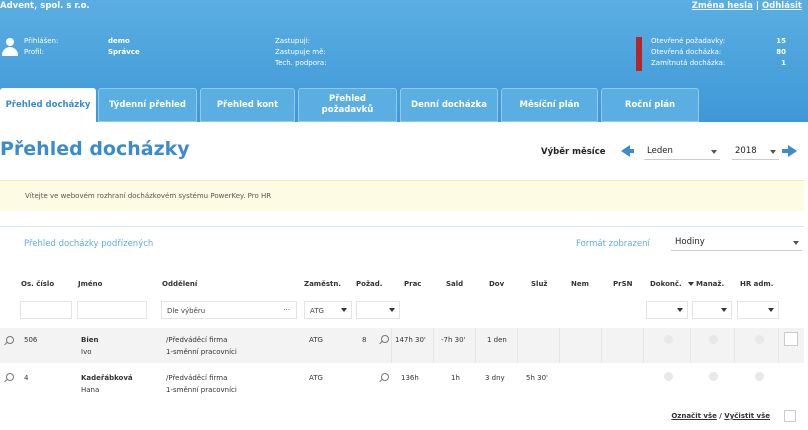 The image size is (808, 430). I want to click on filter-zamestnavatel-value: ATG, so click(317, 311).